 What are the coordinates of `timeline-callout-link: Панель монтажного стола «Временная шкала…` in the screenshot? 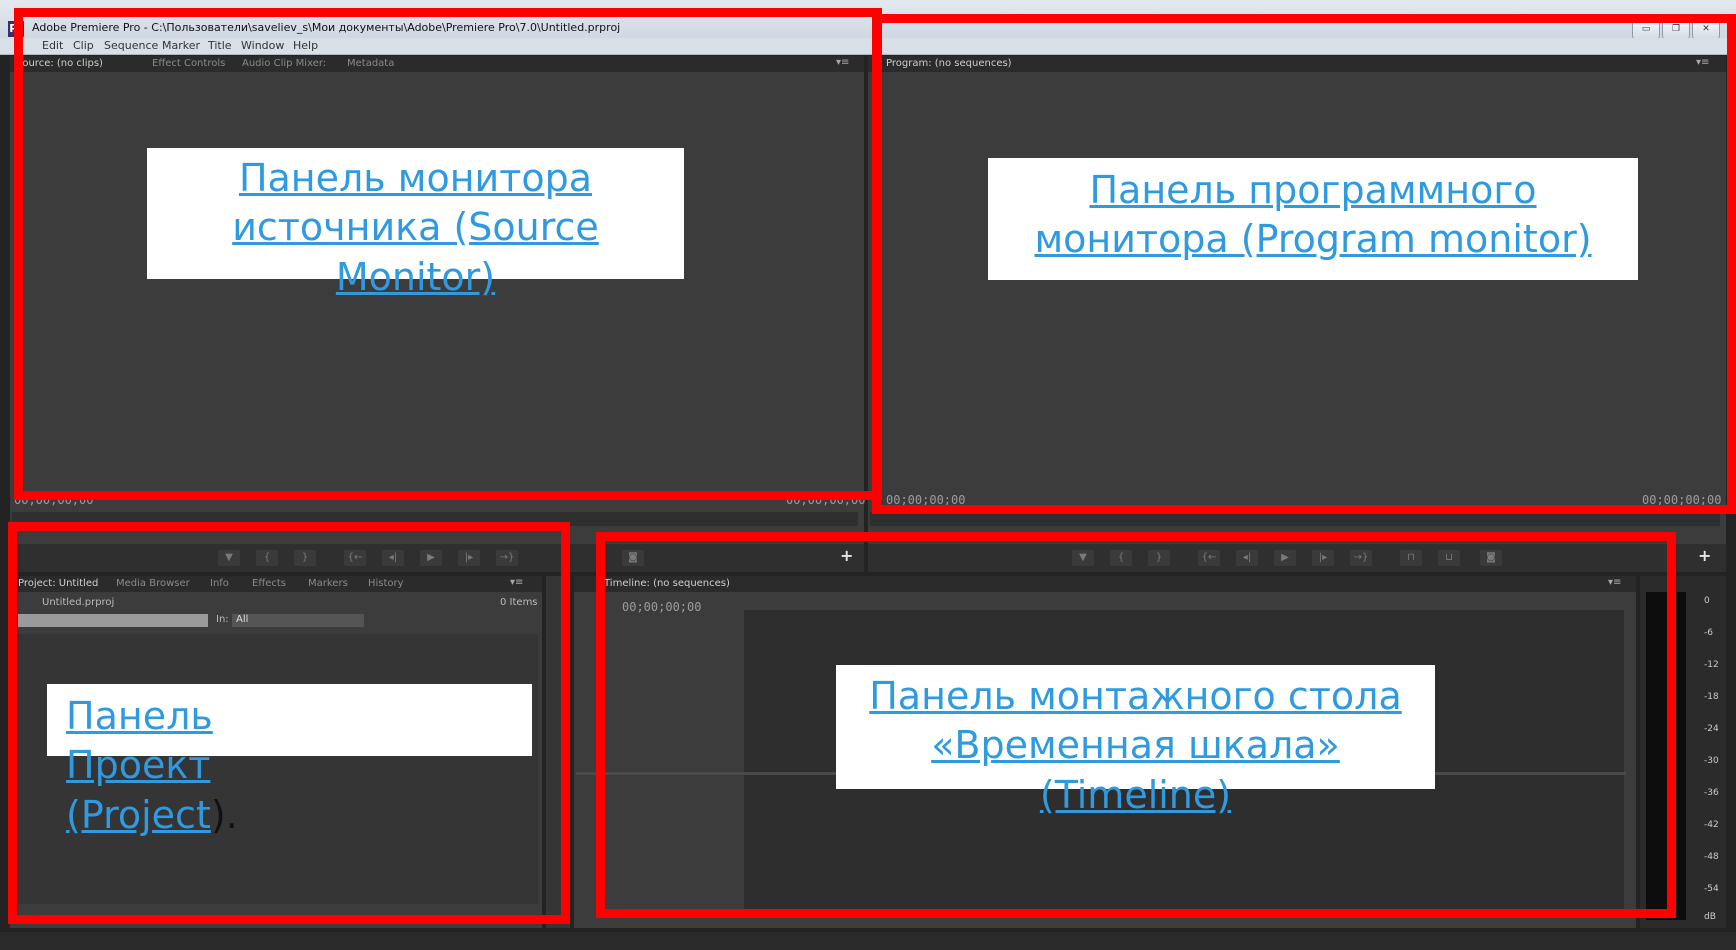 It's located at (1135, 746).